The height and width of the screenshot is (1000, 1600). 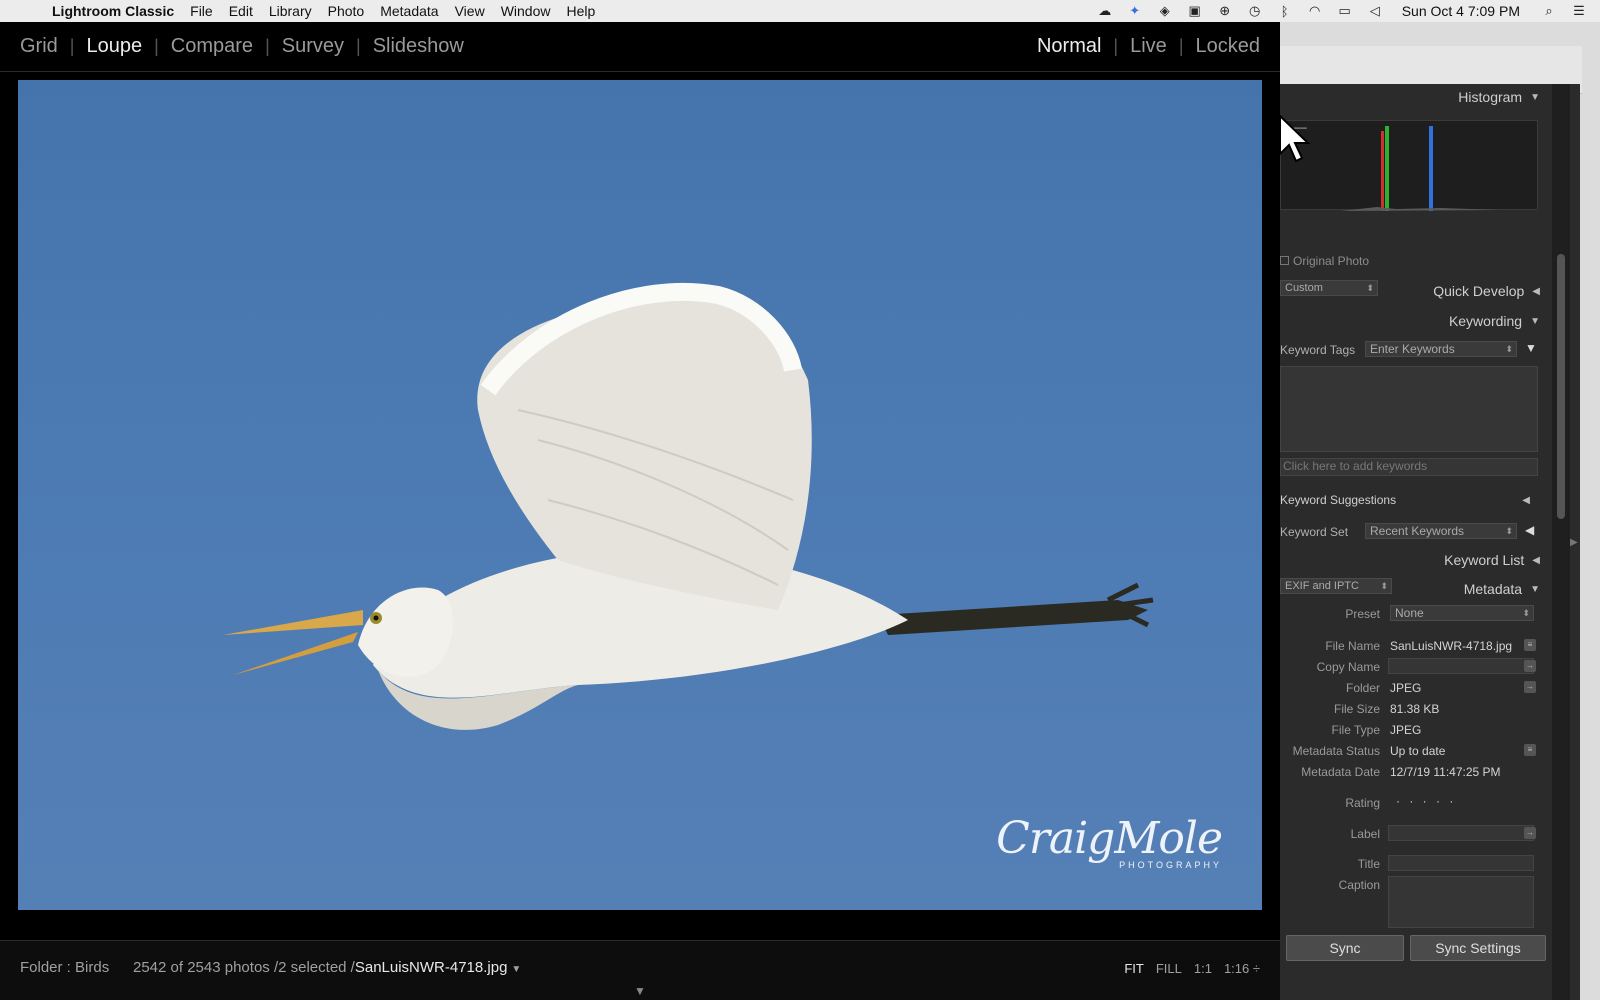 I want to click on lock-live: Live, so click(x=1148, y=46).